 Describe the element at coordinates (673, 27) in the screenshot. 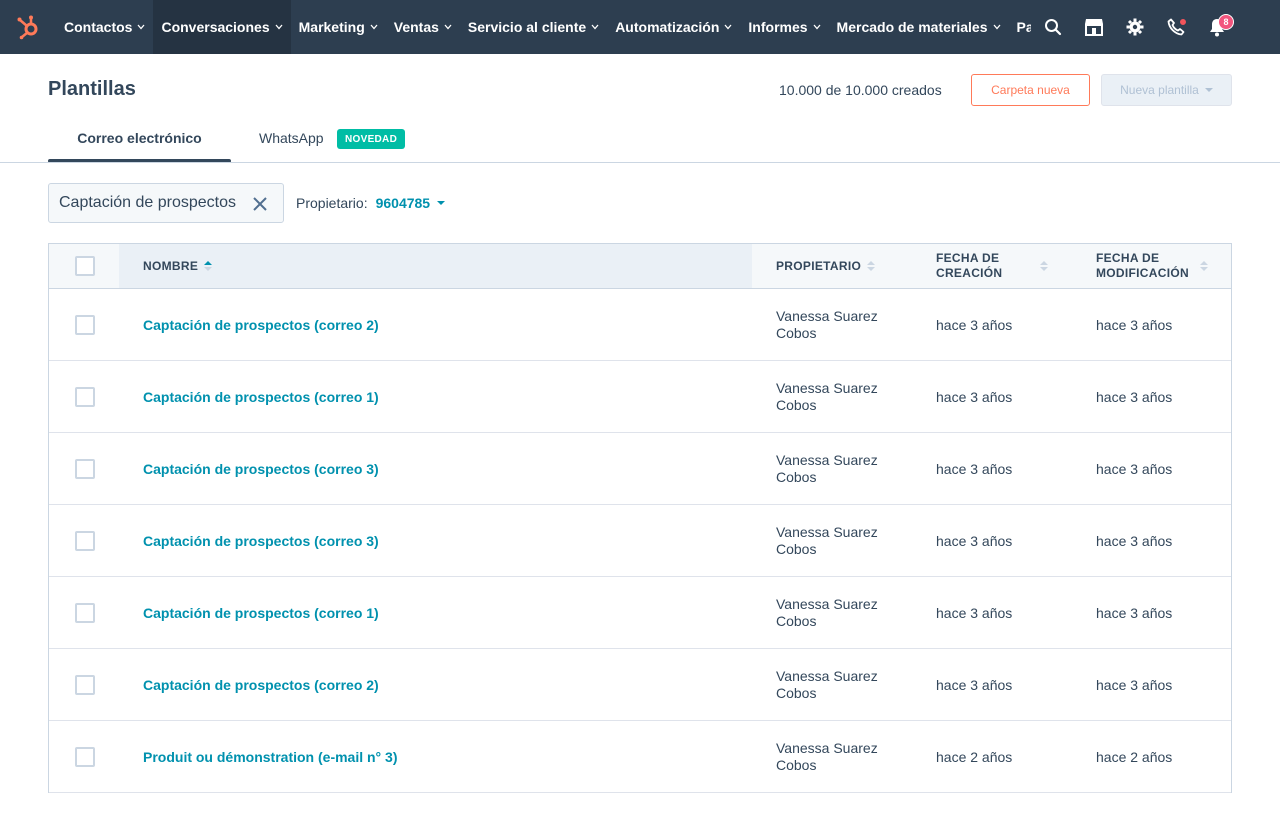

I see `nav-item-5: Automatización` at that location.